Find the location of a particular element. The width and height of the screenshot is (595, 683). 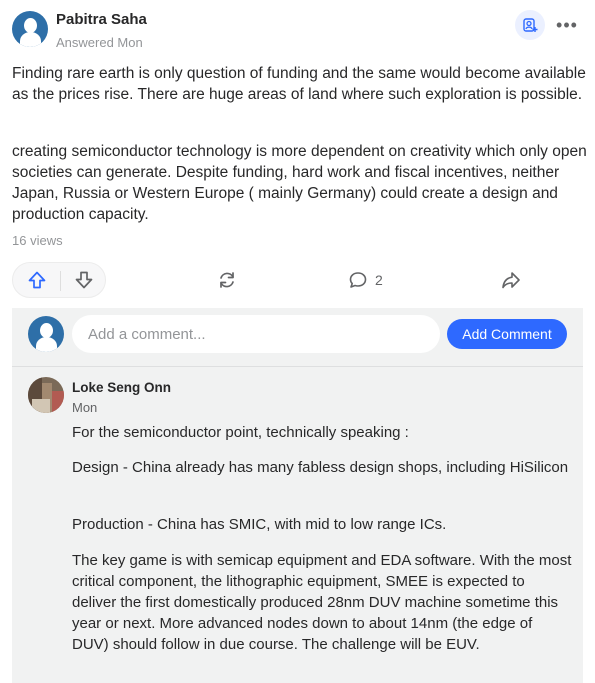

more-options-button: ••• is located at coordinates (567, 25).